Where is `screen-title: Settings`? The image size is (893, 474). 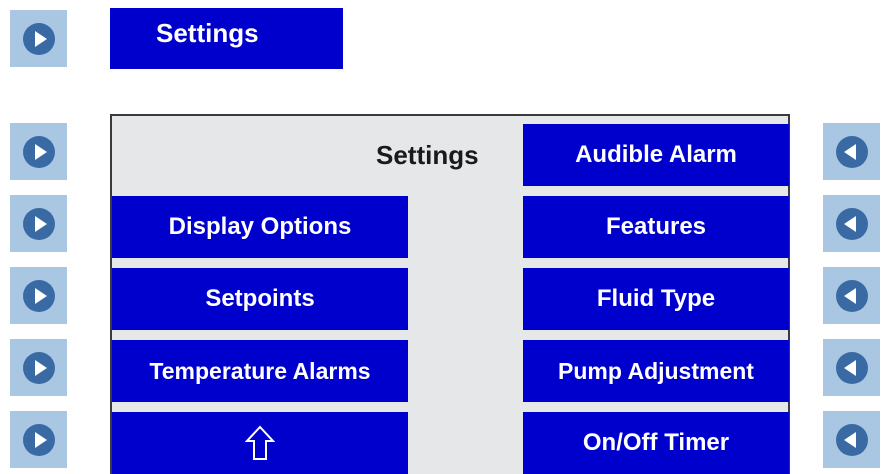 screen-title: Settings is located at coordinates (427, 155).